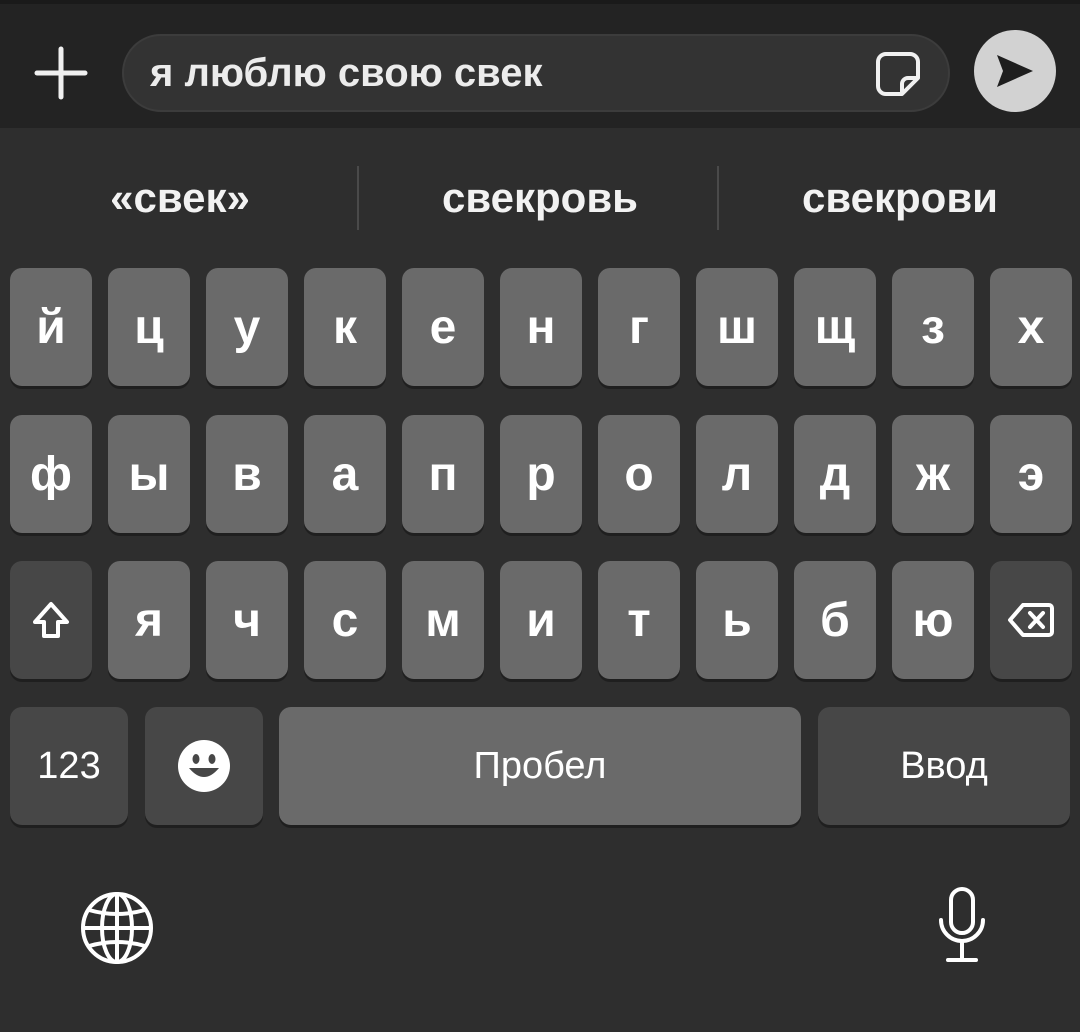  I want to click on microphone-button, so click(962, 926).